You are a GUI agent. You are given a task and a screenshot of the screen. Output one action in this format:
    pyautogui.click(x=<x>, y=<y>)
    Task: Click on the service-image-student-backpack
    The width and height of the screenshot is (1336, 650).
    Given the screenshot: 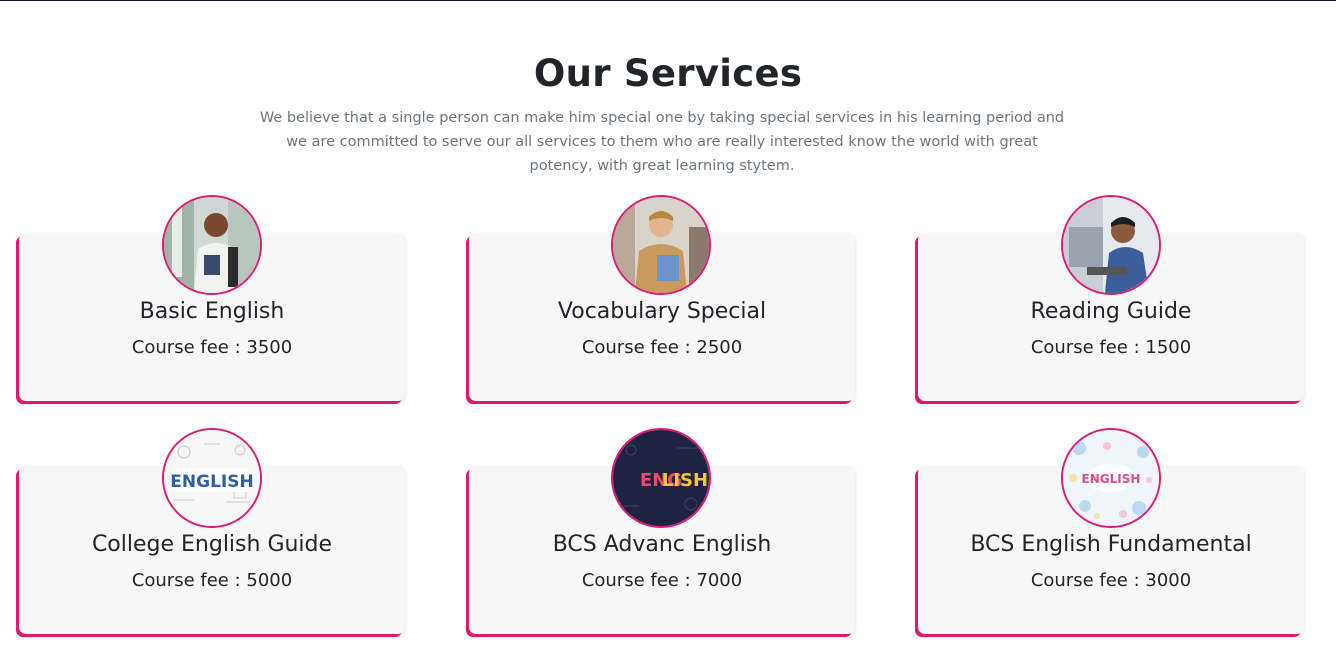 What is the action you would take?
    pyautogui.click(x=212, y=245)
    